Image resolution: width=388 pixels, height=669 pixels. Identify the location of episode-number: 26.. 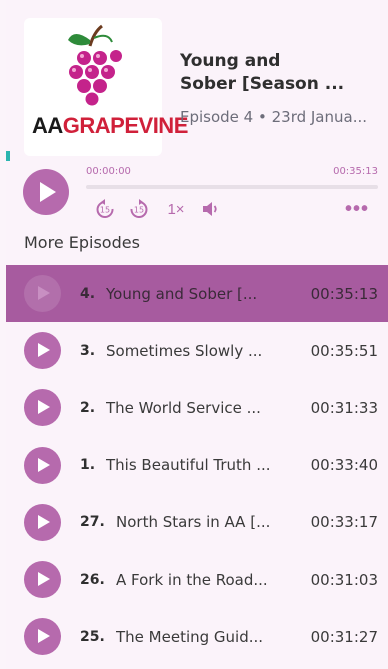
(92, 579).